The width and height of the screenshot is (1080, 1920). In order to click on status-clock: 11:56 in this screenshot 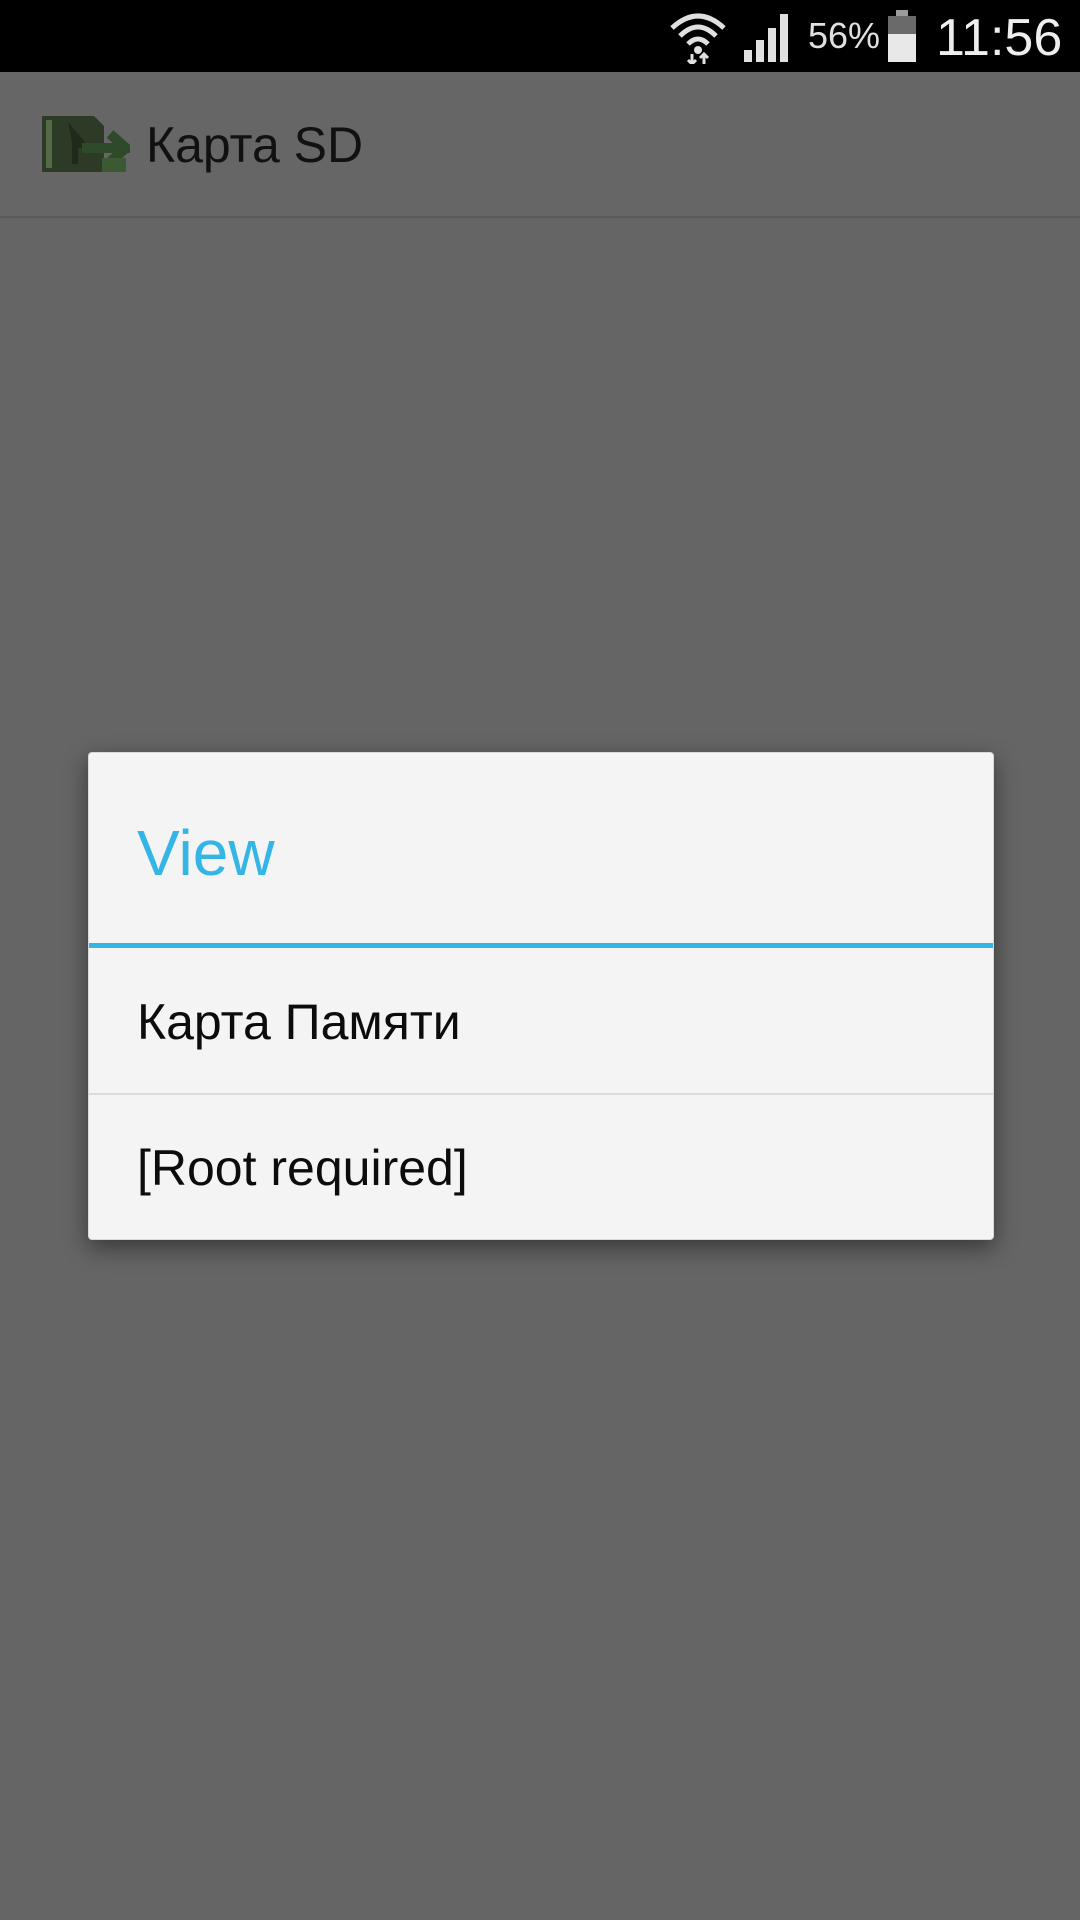, I will do `click(999, 38)`.